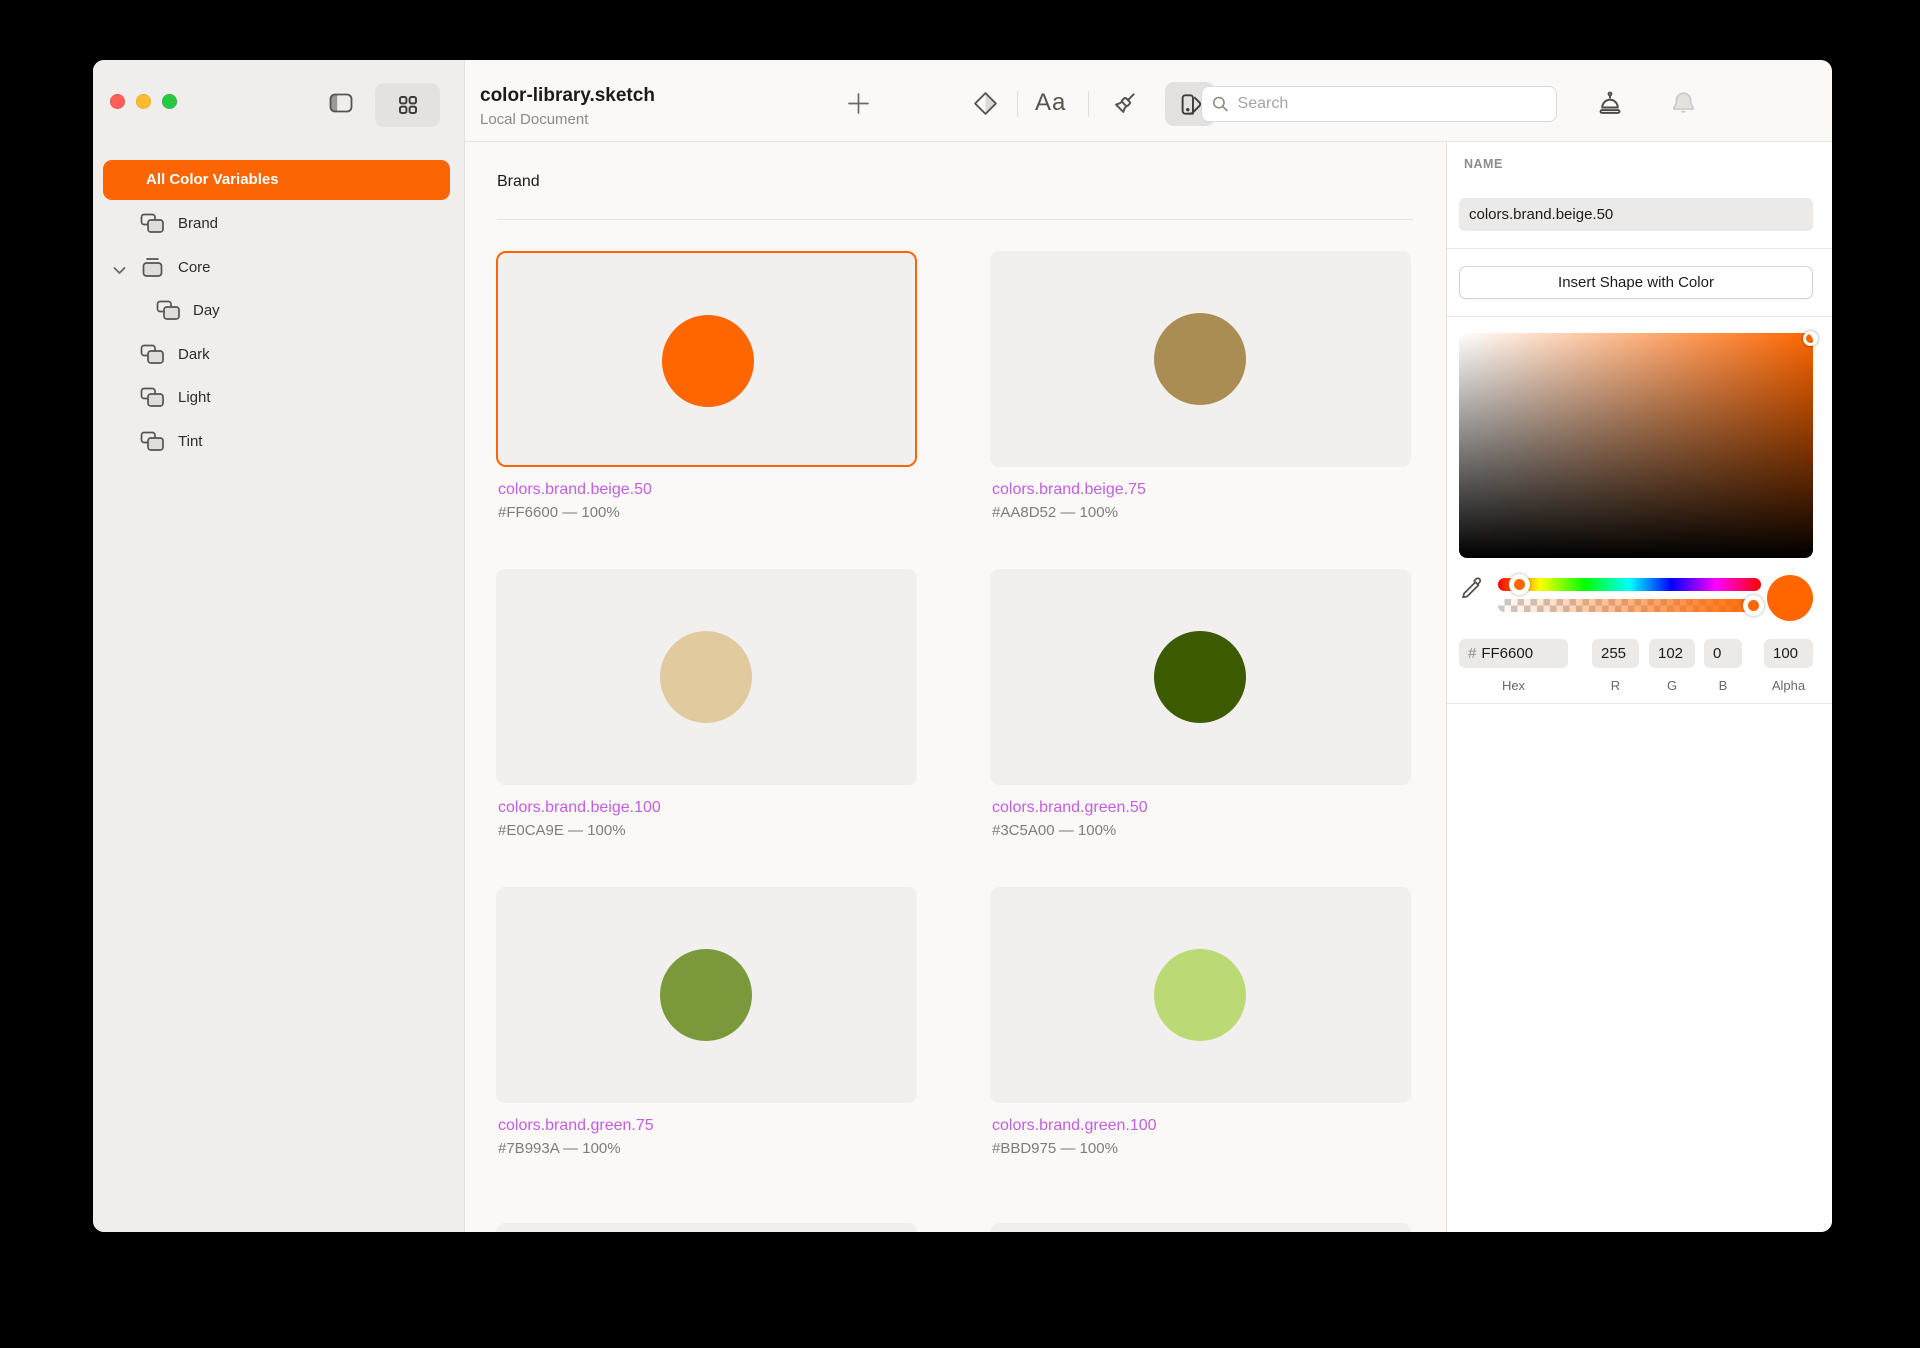 This screenshot has height=1348, width=1920. What do you see at coordinates (1672, 653) in the screenshot?
I see `g-field: 102` at bounding box center [1672, 653].